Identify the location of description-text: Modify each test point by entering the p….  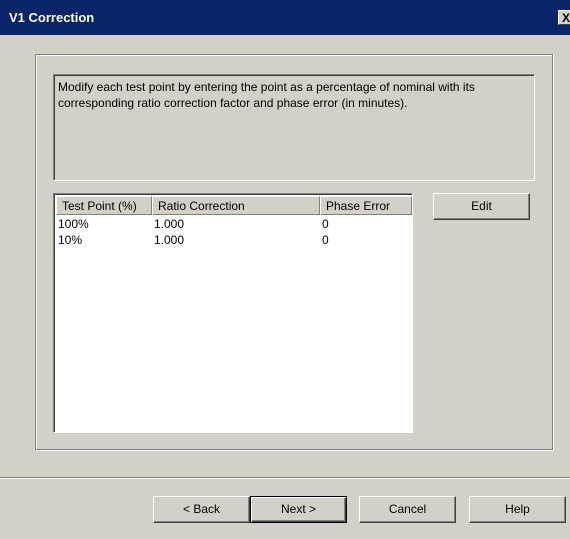
(266, 95).